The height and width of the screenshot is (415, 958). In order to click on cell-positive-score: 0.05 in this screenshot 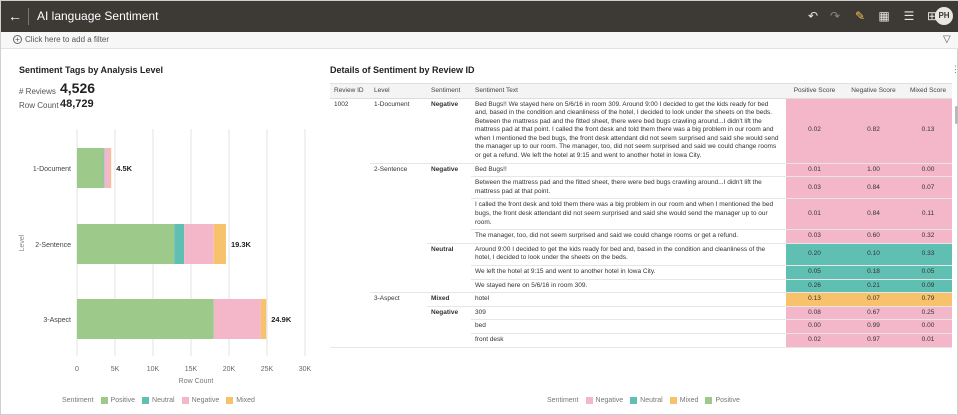, I will do `click(814, 272)`.